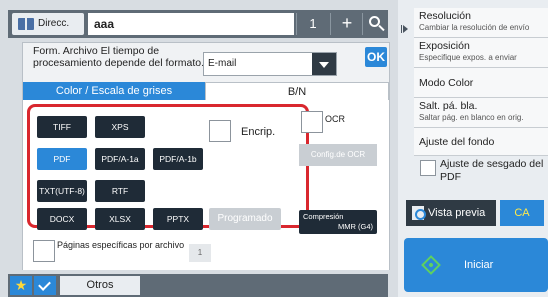 The height and width of the screenshot is (297, 548). Describe the element at coordinates (335, 119) in the screenshot. I see `ocr-label: OCR` at that location.